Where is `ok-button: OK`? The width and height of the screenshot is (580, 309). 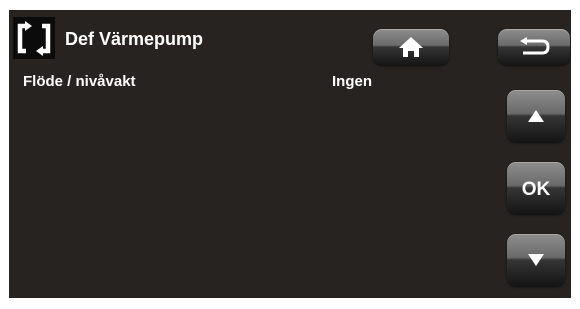
ok-button: OK is located at coordinates (536, 188).